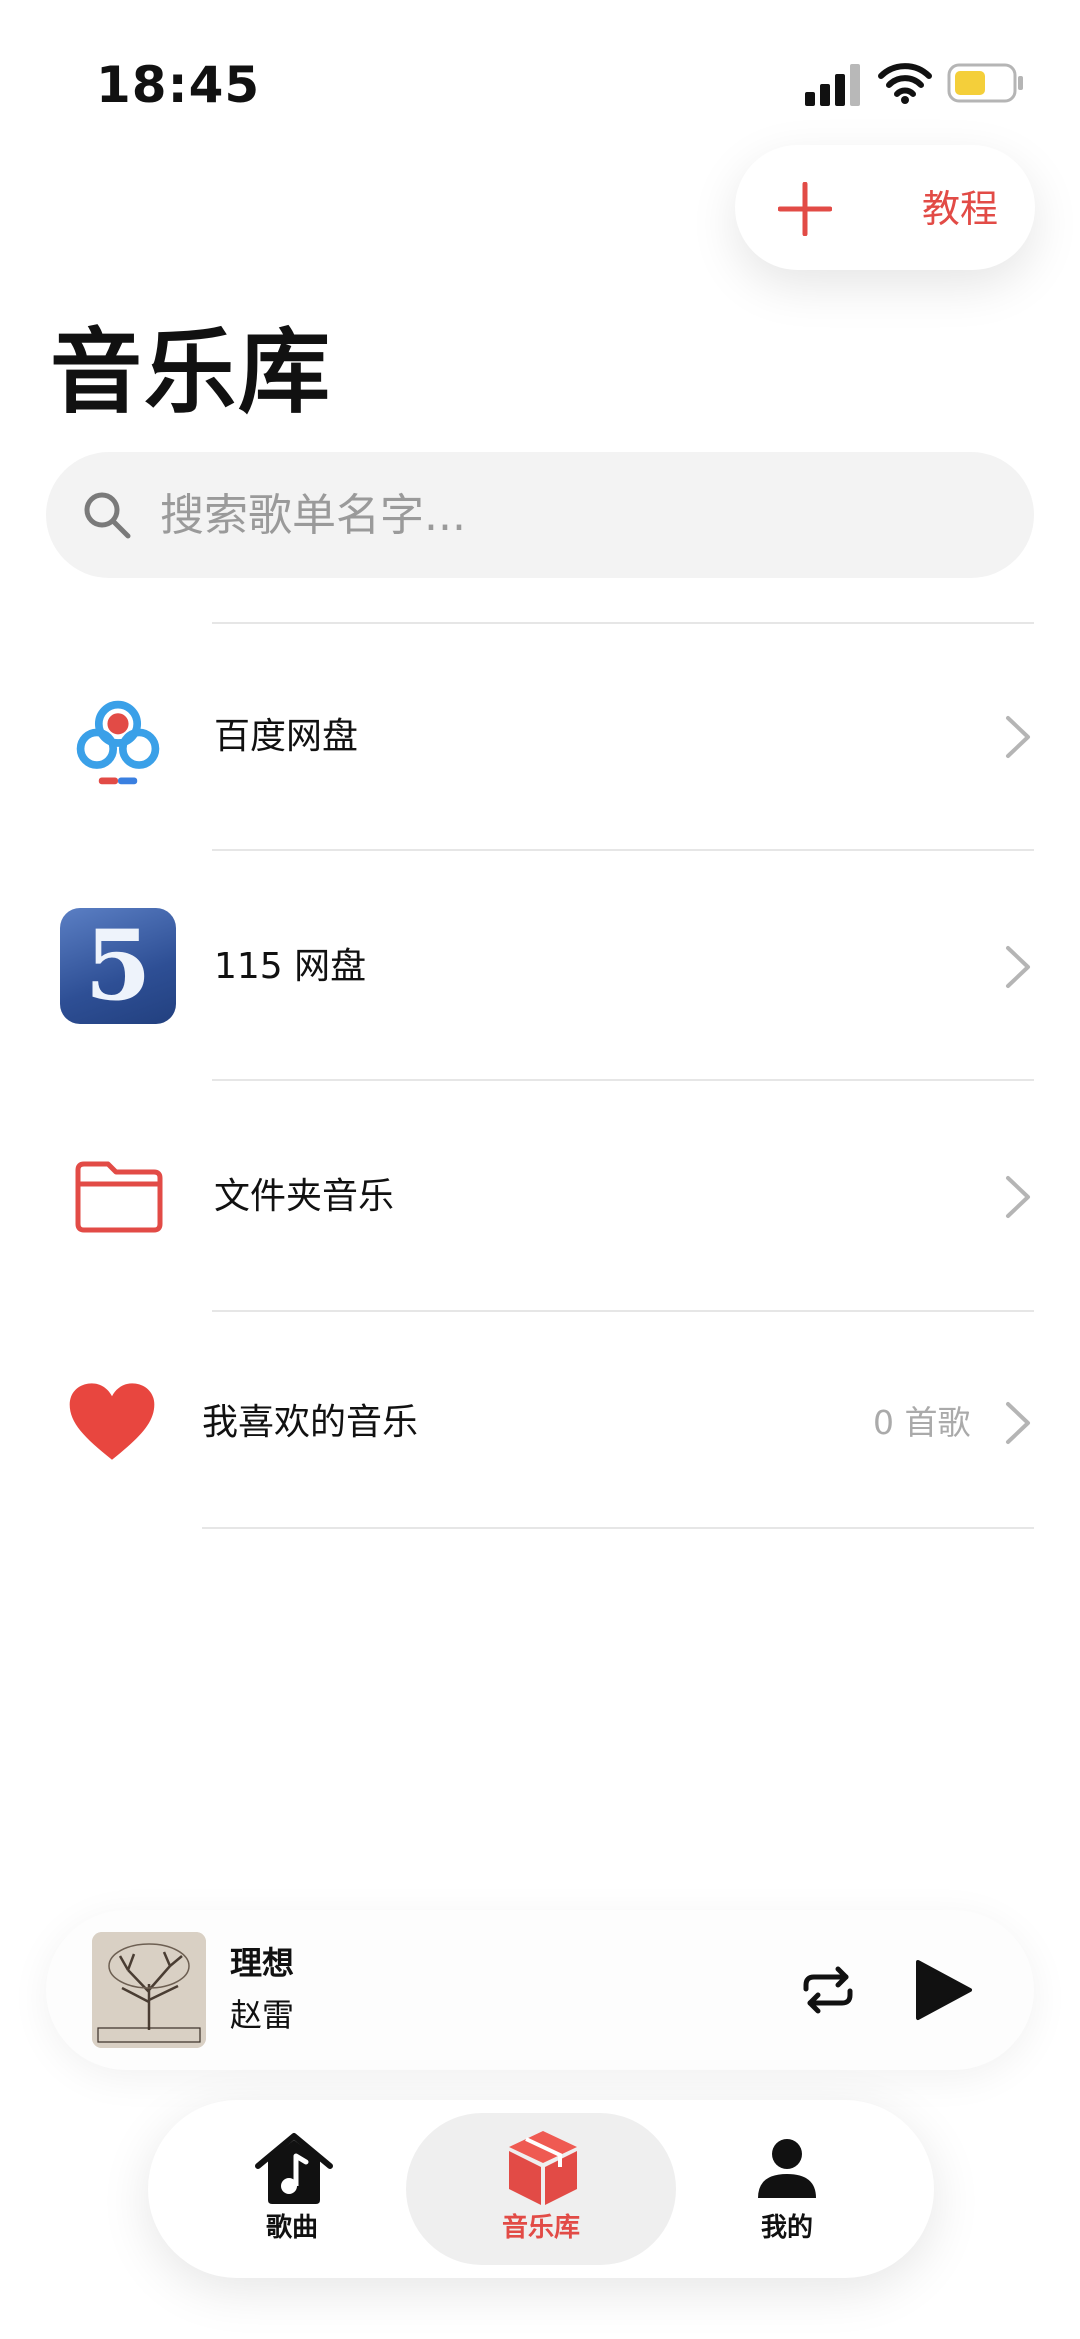  What do you see at coordinates (960, 209) in the screenshot?
I see `tutorial-button: 教程` at bounding box center [960, 209].